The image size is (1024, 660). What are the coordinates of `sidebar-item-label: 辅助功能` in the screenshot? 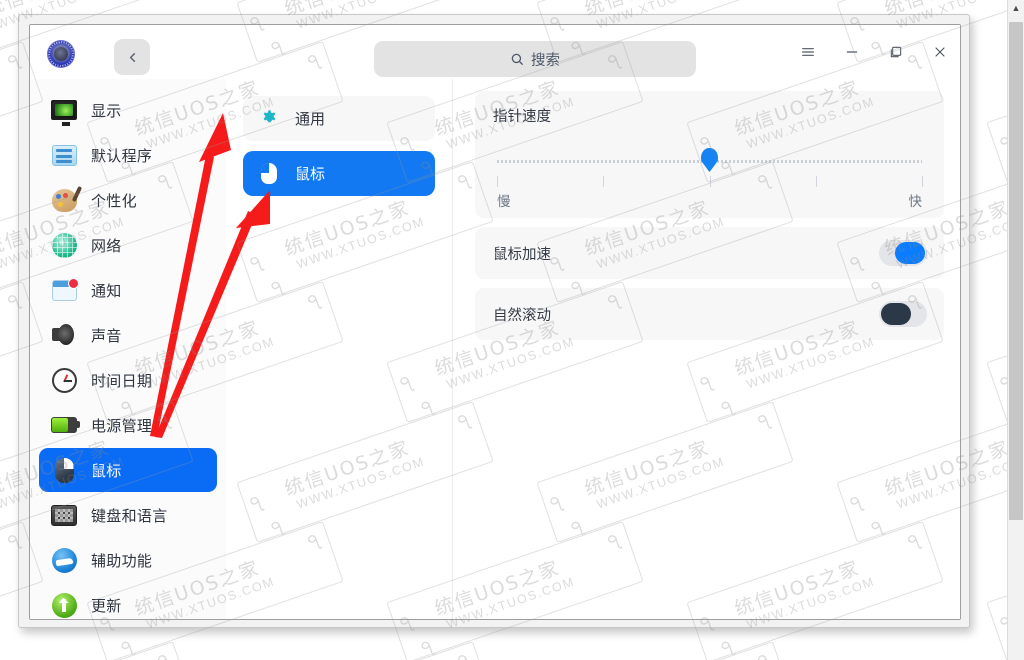 It's located at (122, 561).